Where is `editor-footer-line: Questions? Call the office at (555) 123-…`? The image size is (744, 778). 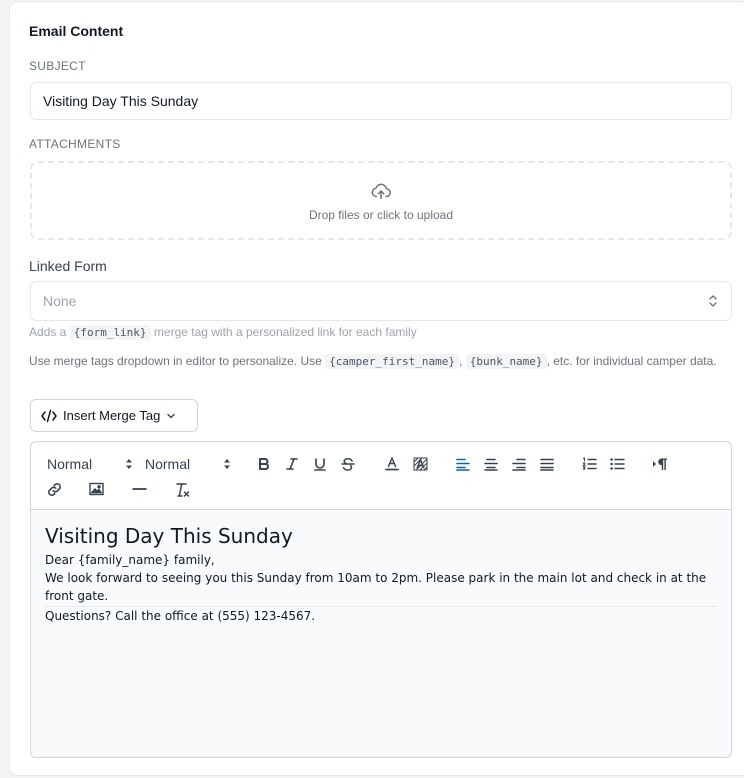 editor-footer-line: Questions? Call the office at (555) 123-… is located at coordinates (180, 616).